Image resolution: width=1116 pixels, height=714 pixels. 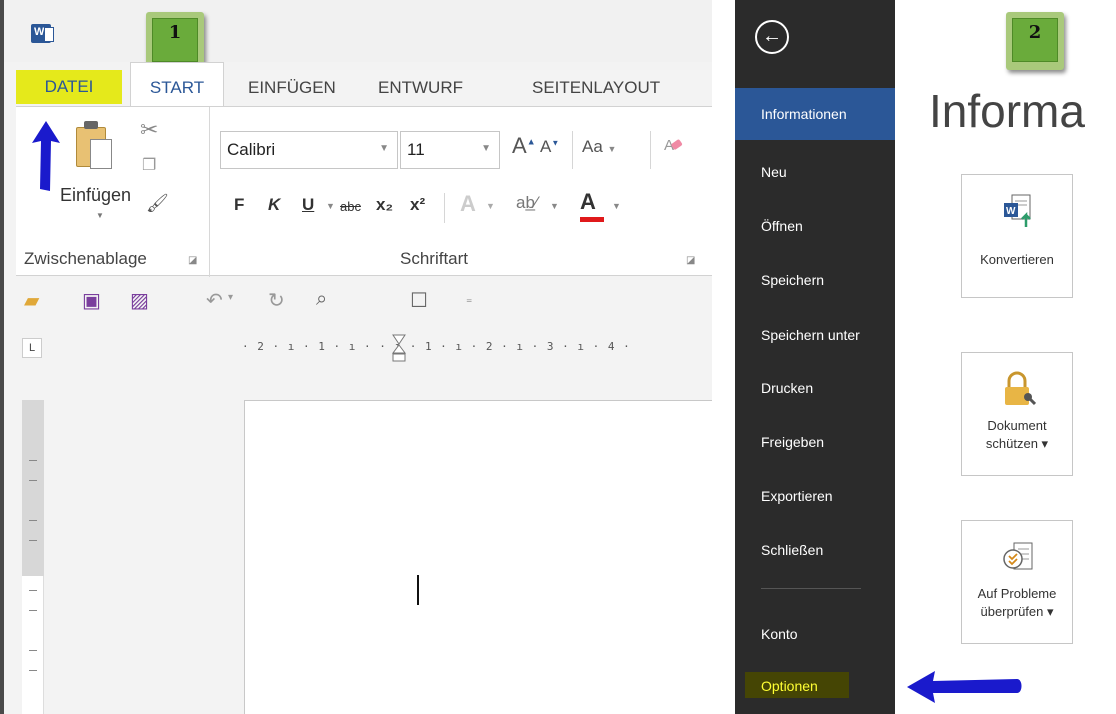 What do you see at coordinates (239, 205) in the screenshot?
I see `bold-button: F` at bounding box center [239, 205].